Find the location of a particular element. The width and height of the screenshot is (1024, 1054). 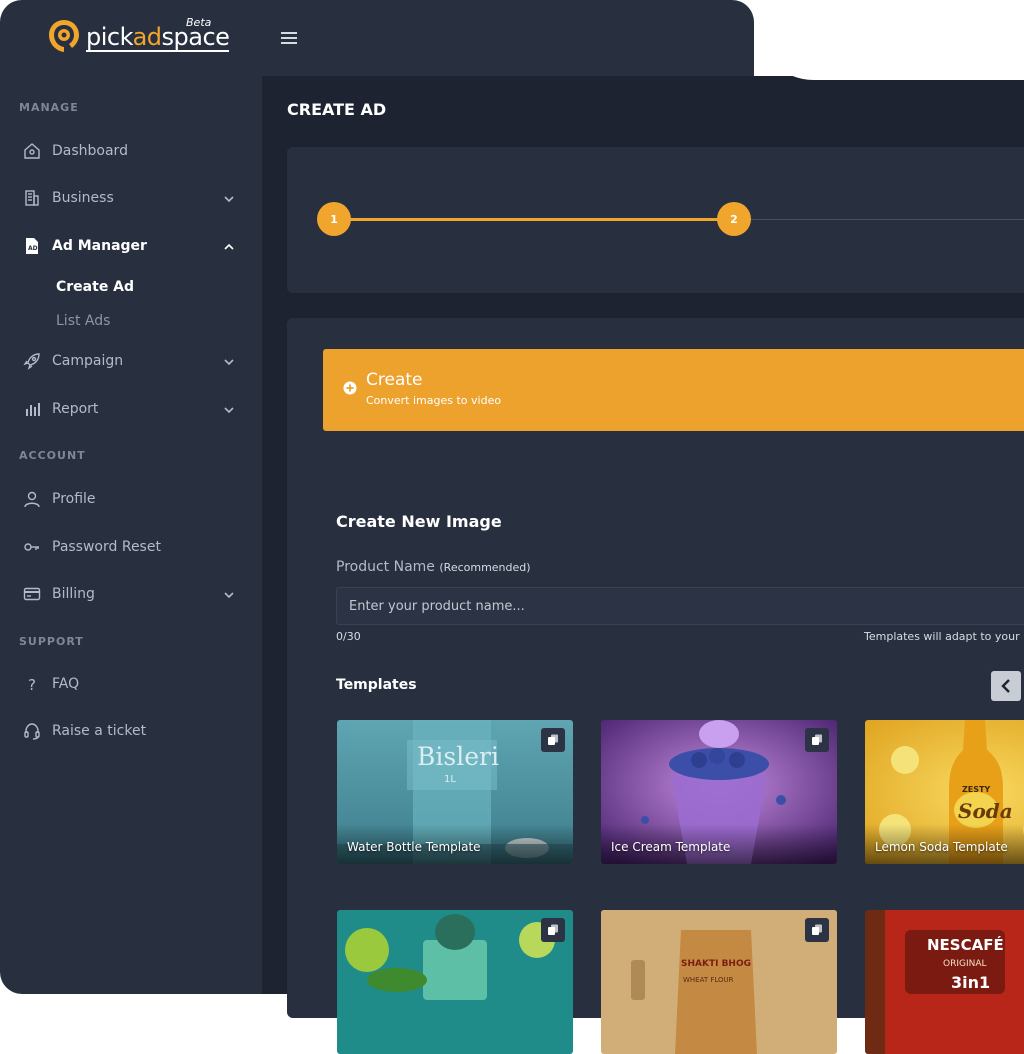

sidebar-item-label: Report is located at coordinates (75, 409).